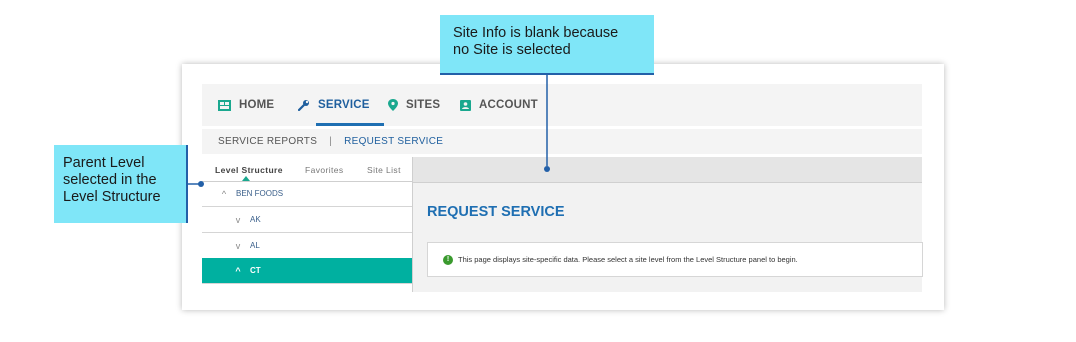  I want to click on connector-left-dot, so click(201, 184).